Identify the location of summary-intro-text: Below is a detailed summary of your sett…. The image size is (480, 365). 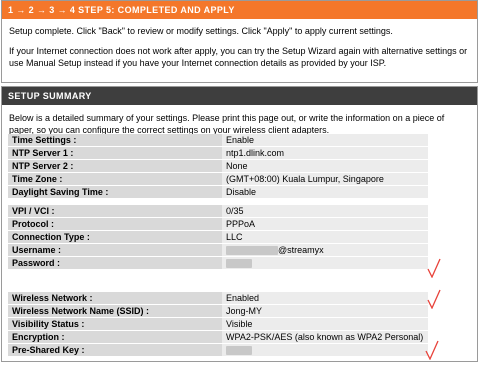
(227, 124).